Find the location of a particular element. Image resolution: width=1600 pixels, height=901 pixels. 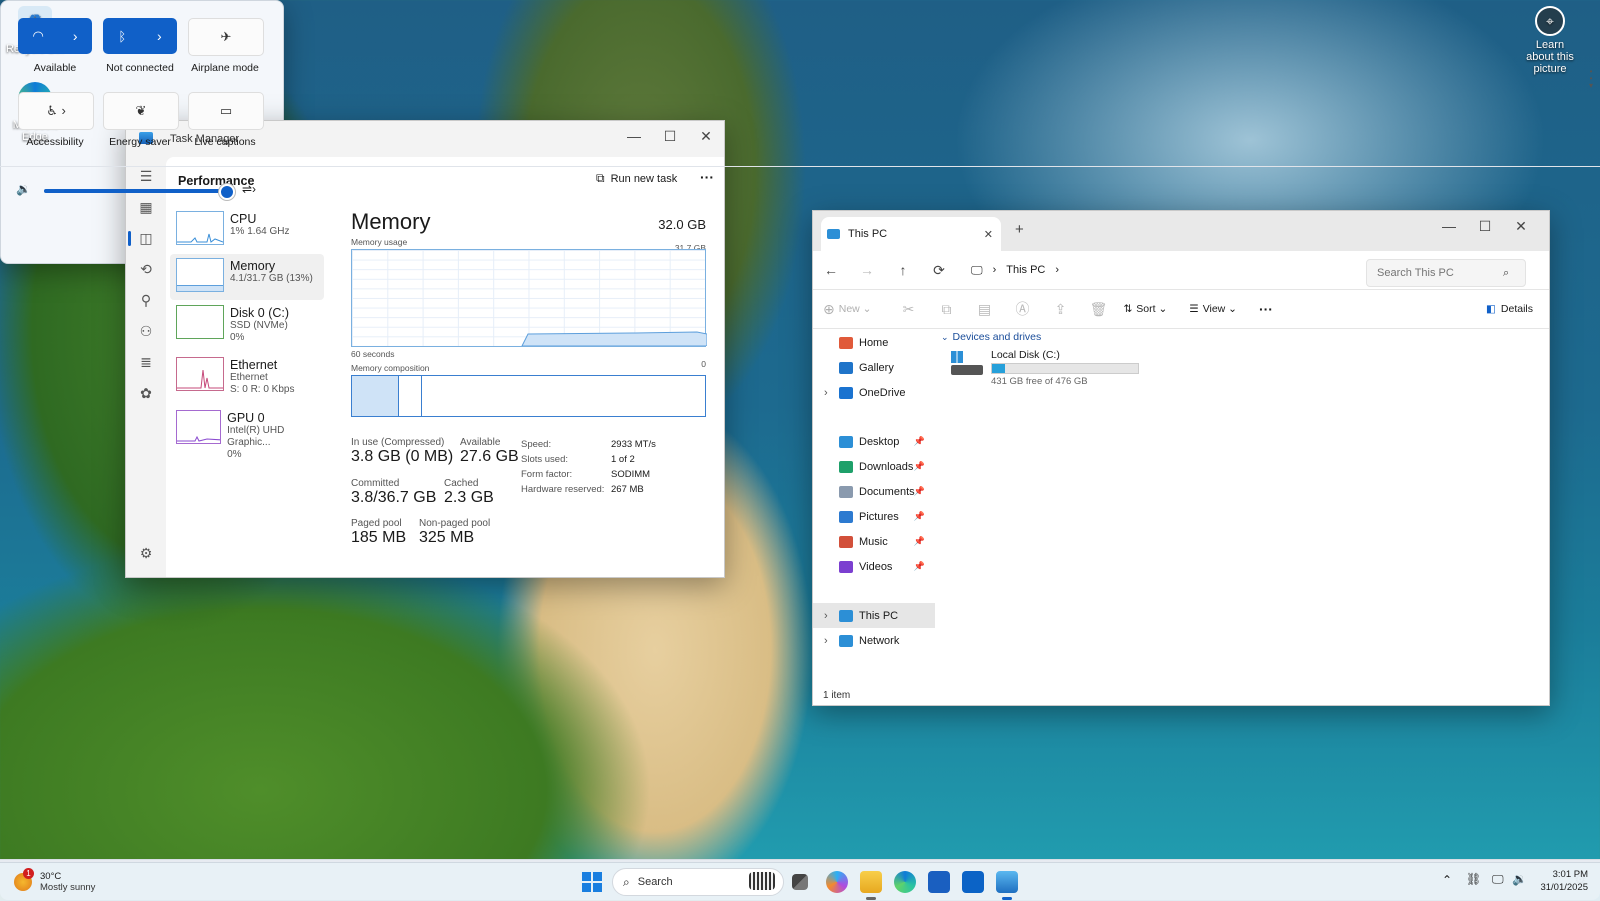

copilot-icon is located at coordinates (837, 882).